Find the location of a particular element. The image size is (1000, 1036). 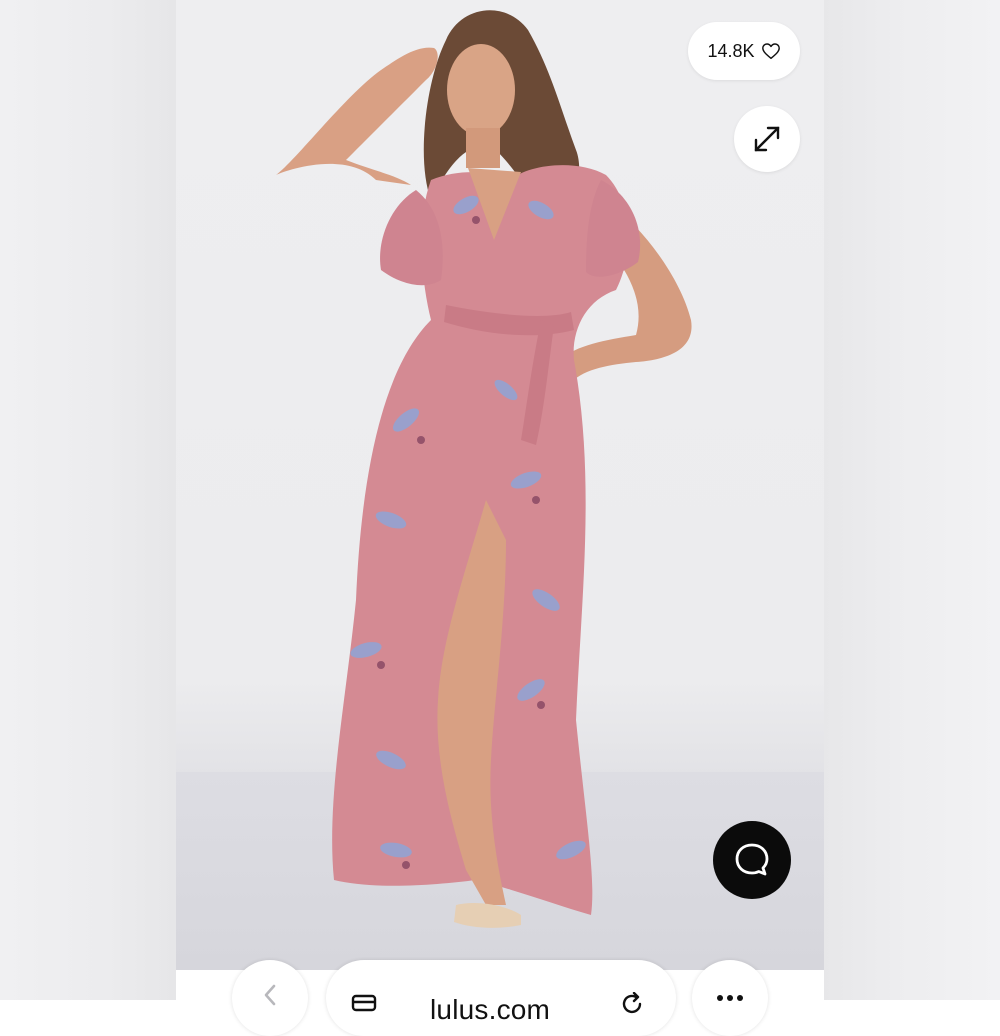

more-dots-icon is located at coordinates (730, 998).